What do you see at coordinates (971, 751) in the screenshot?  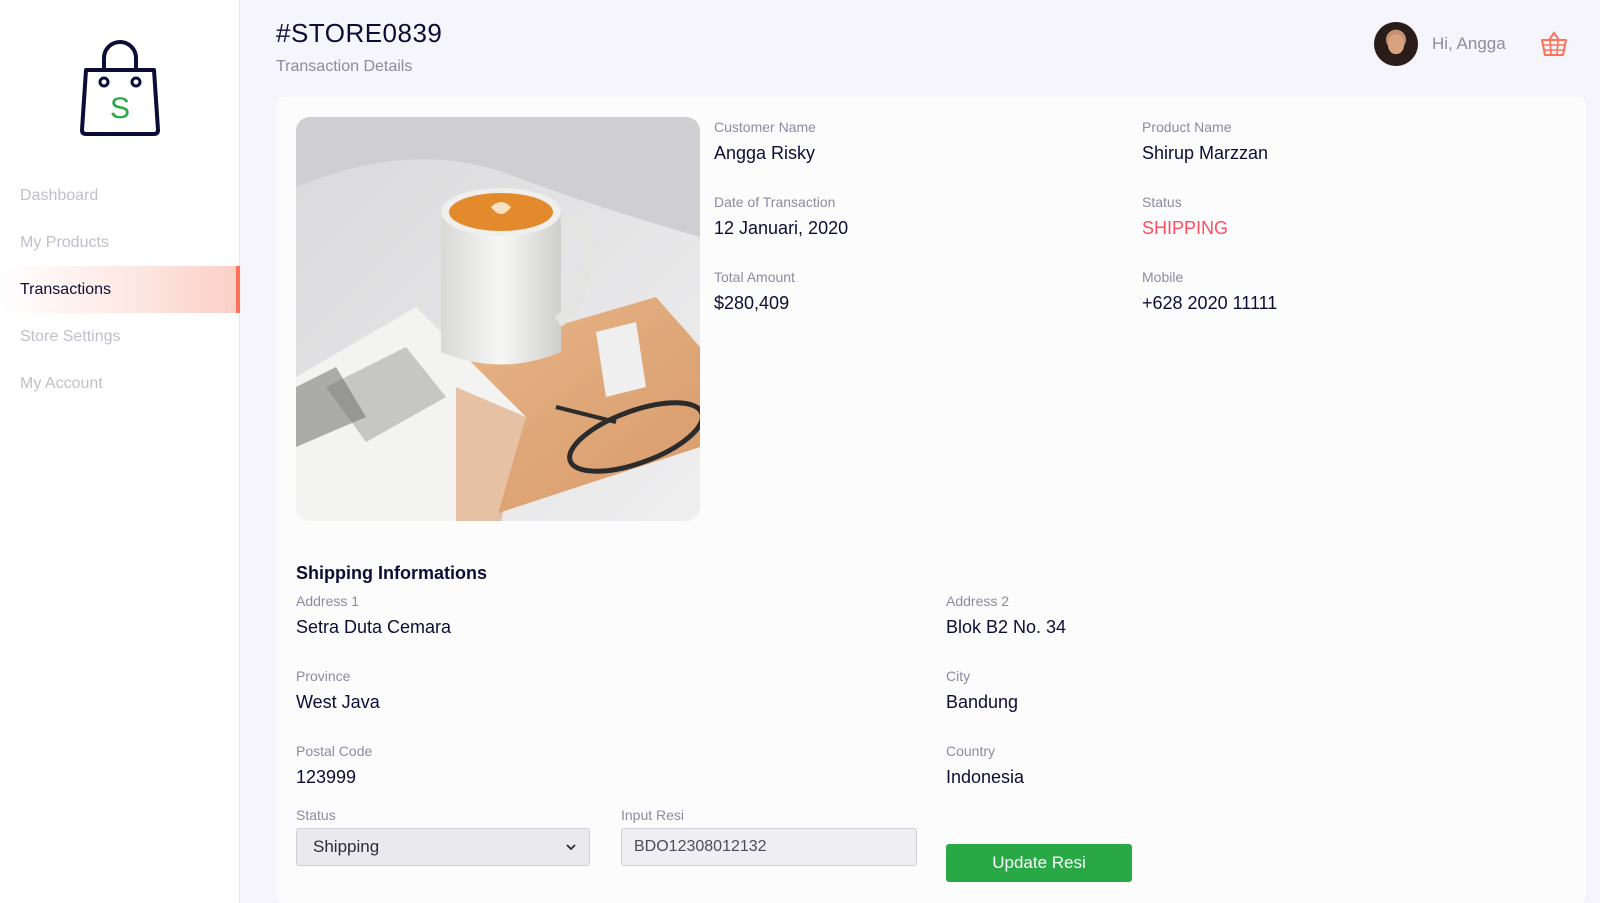 I see `country-label: Country` at bounding box center [971, 751].